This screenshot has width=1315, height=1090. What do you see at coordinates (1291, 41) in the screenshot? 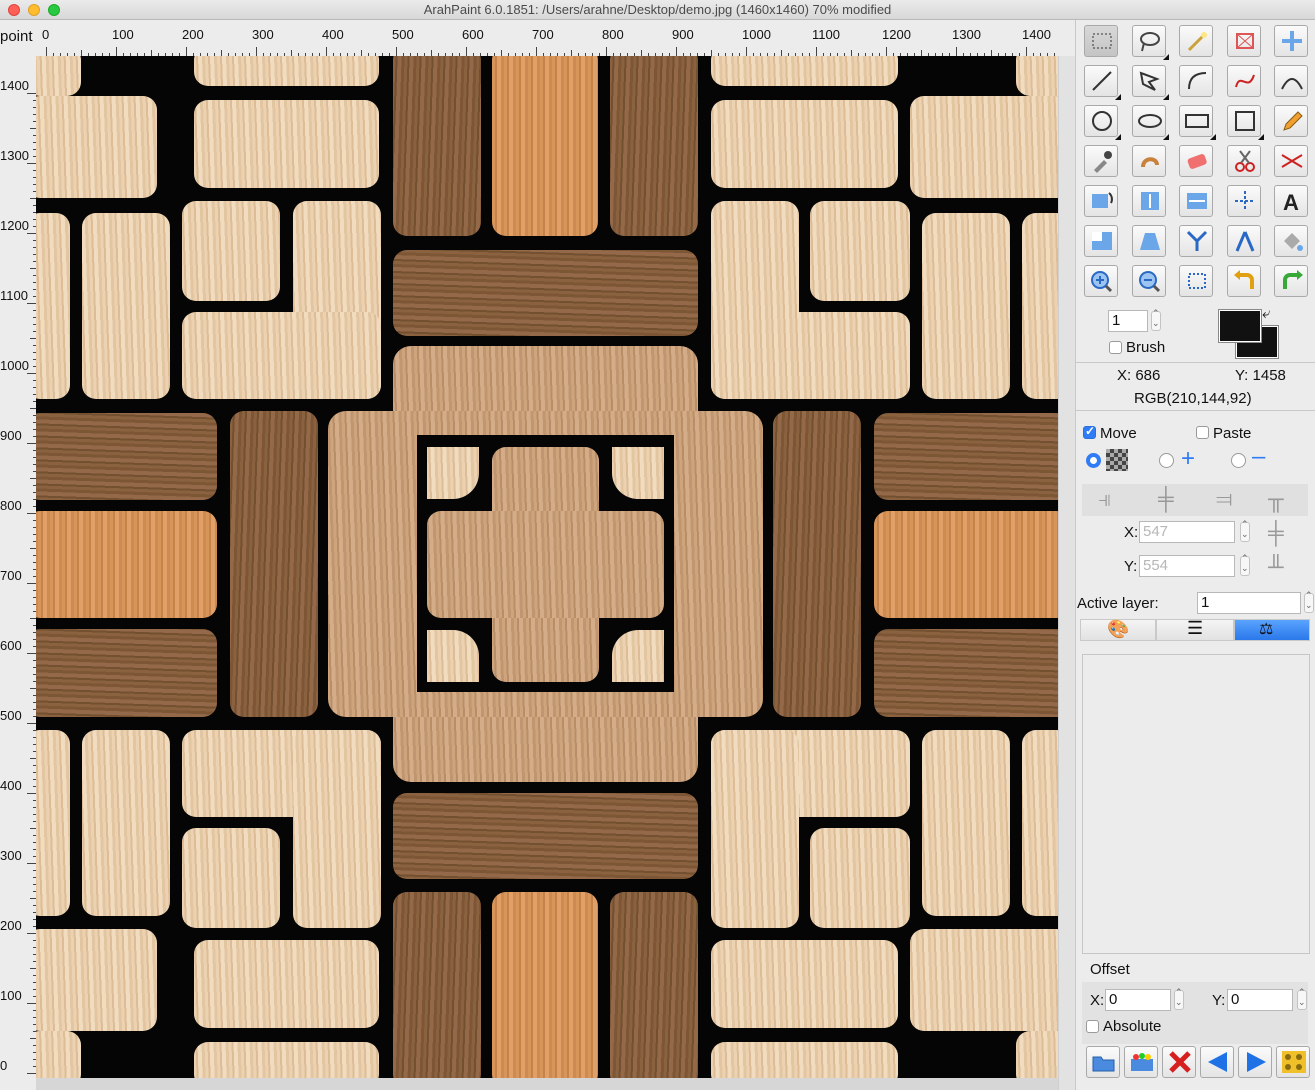
I see `move-tool` at bounding box center [1291, 41].